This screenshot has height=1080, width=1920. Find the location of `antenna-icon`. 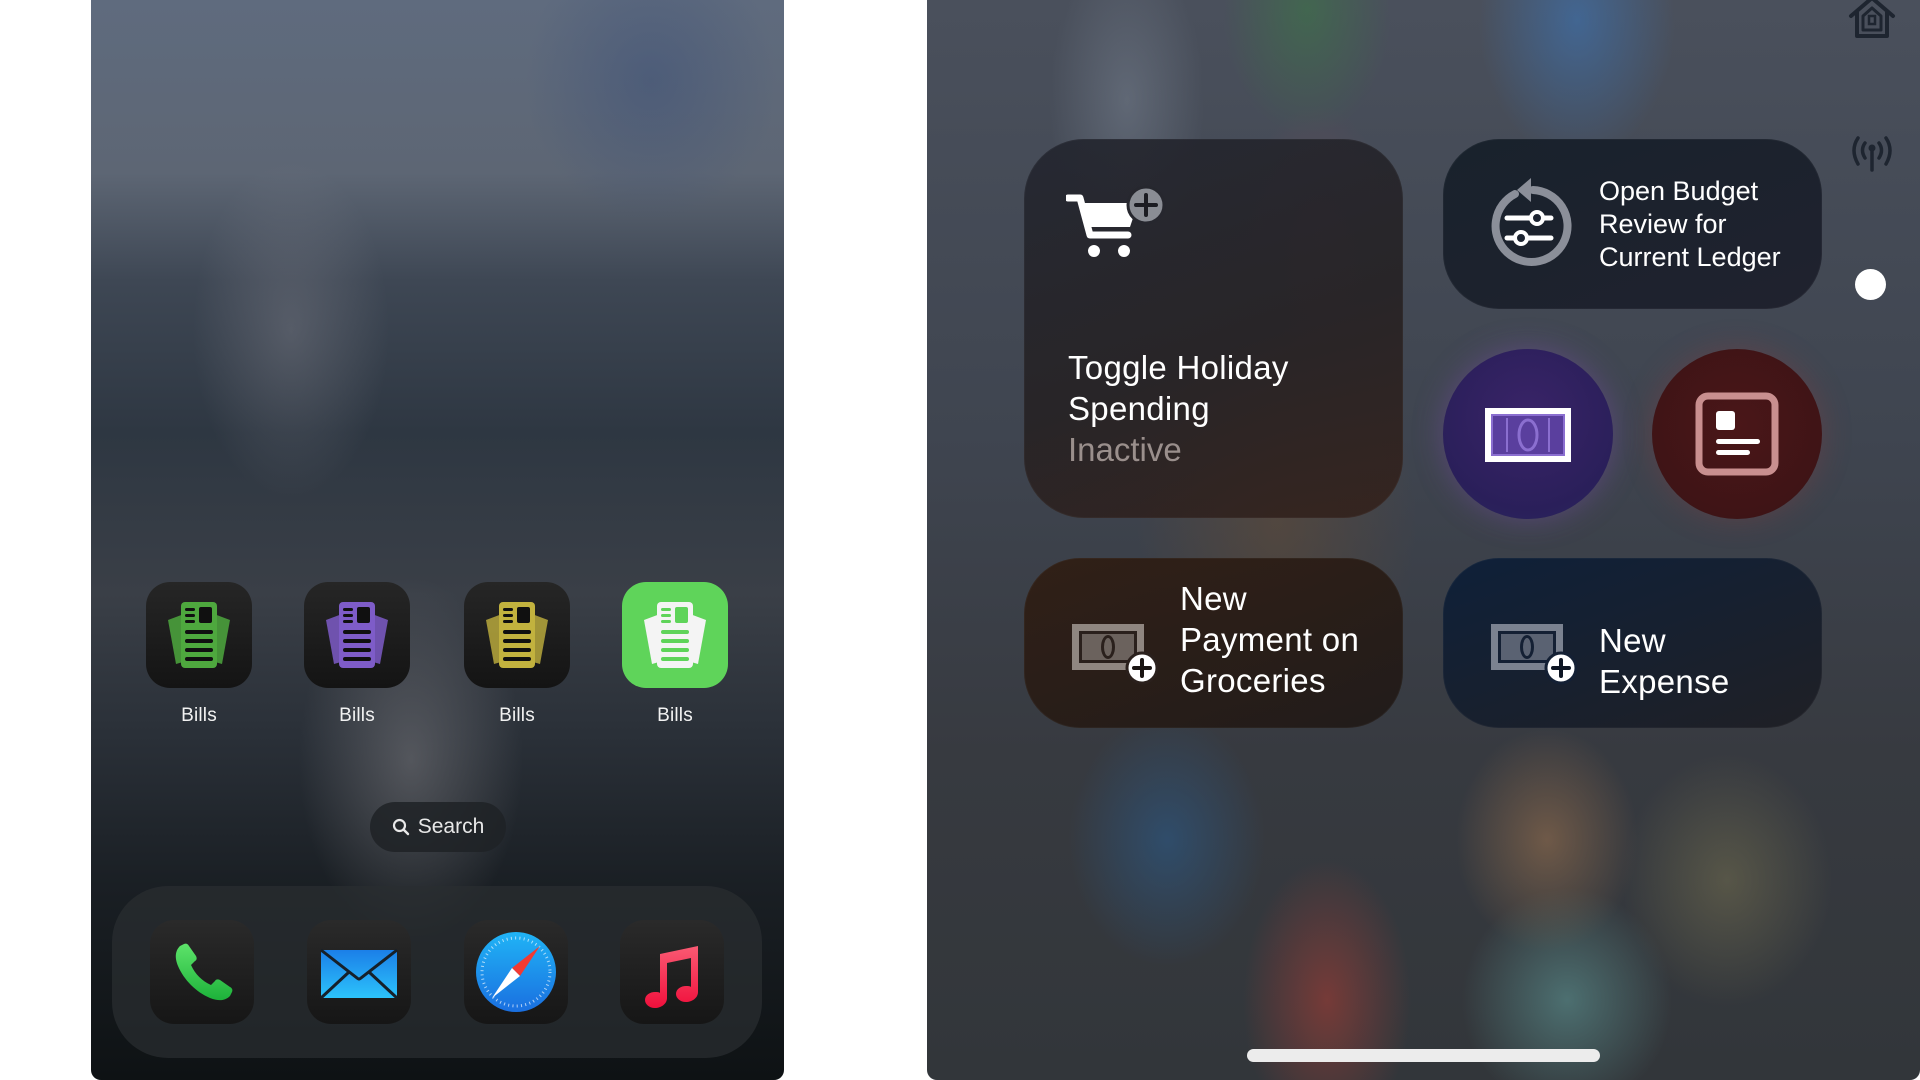

antenna-icon is located at coordinates (1872, 152).